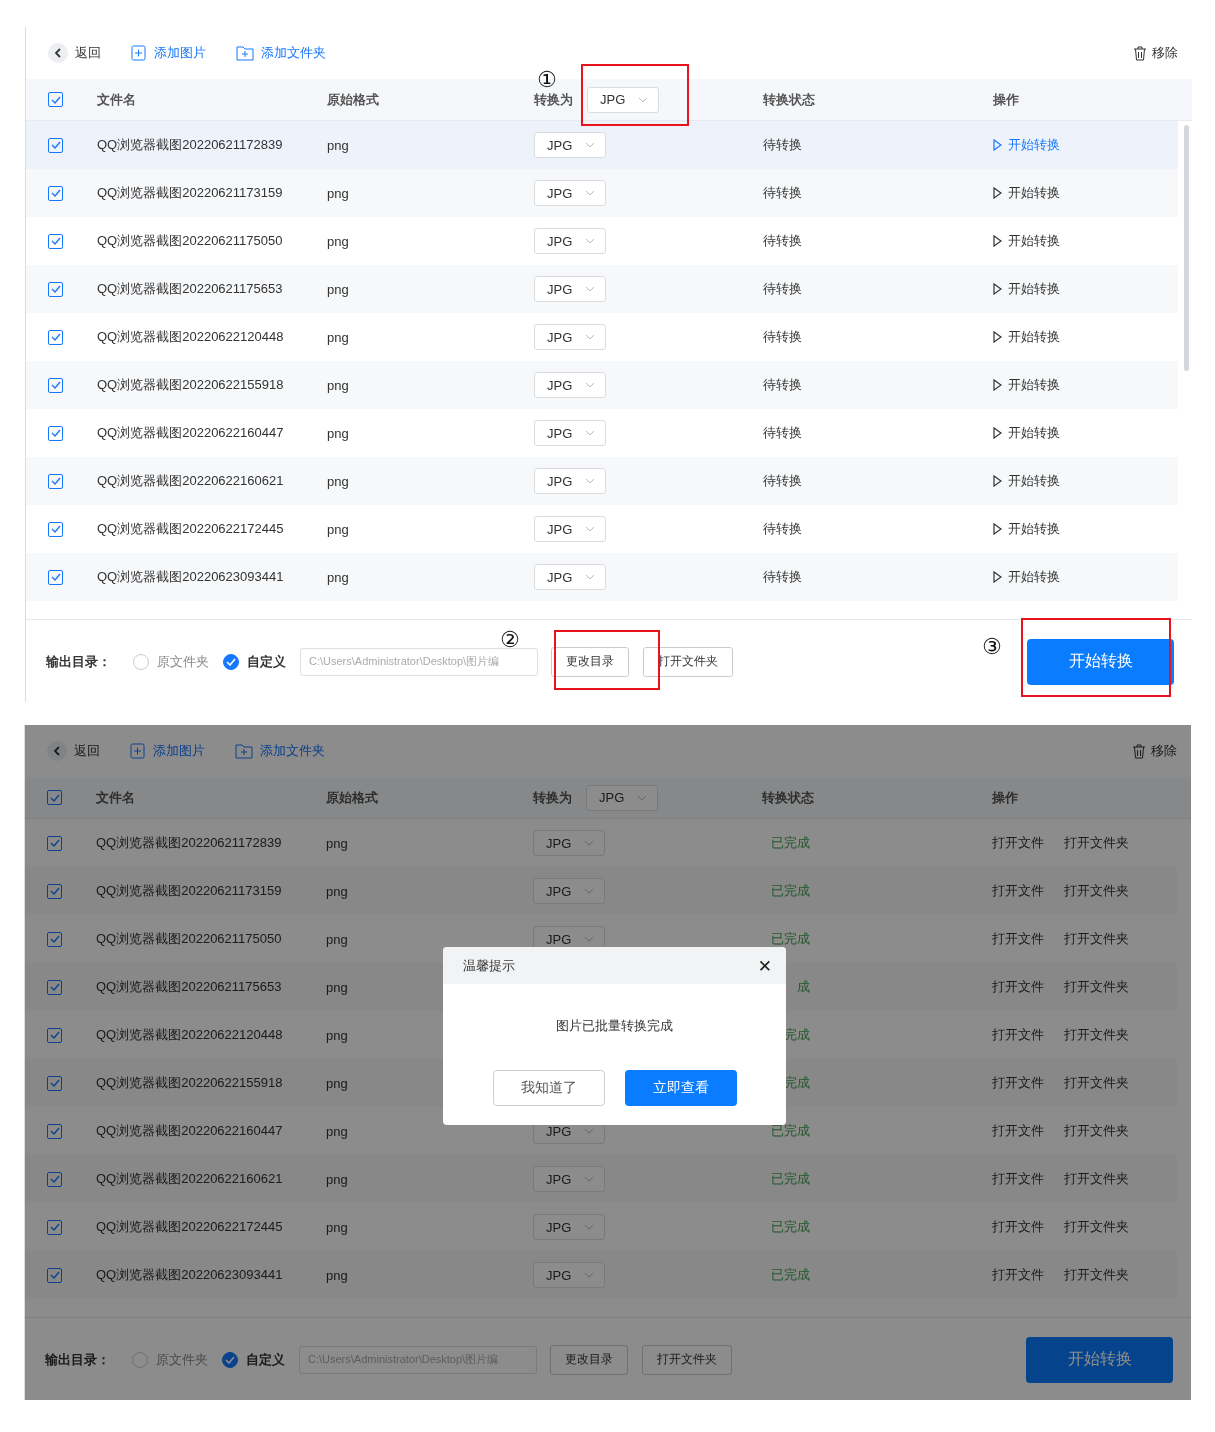 The image size is (1215, 1432). Describe the element at coordinates (547, 80) in the screenshot. I see `step-number: ①` at that location.